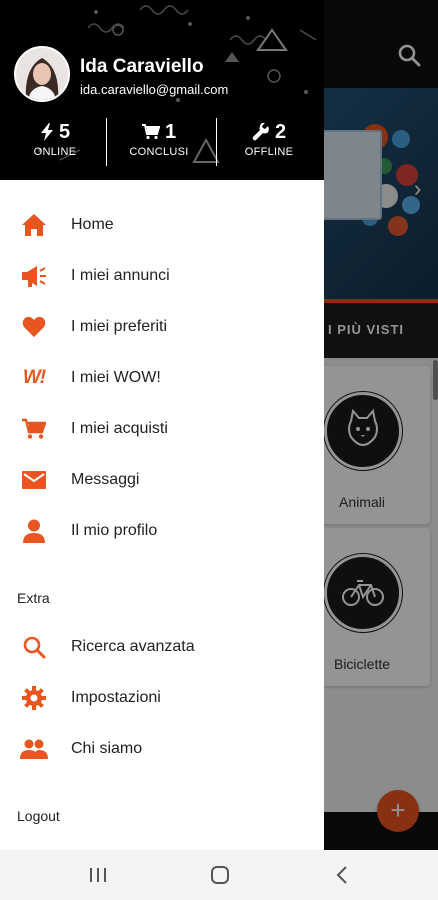  I want to click on menu-item-label: Ricerca avanzata, so click(133, 646).